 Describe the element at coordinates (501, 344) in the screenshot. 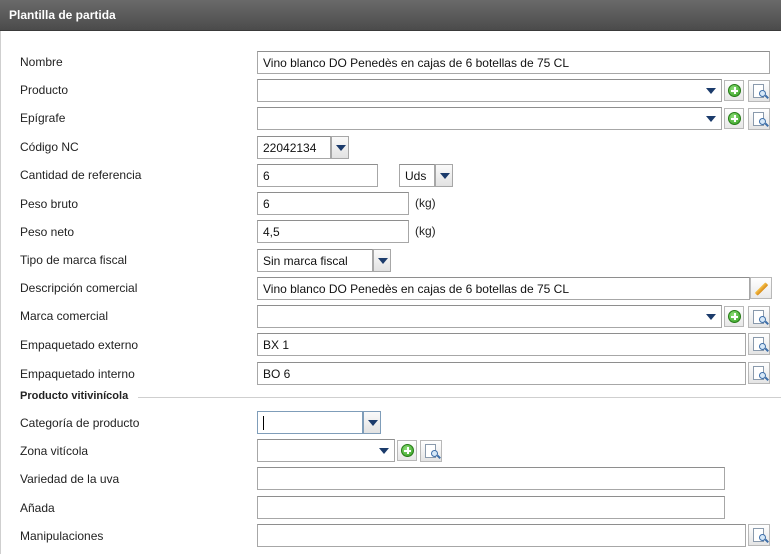

I see `empaquetado-externo-input: BX 1` at that location.